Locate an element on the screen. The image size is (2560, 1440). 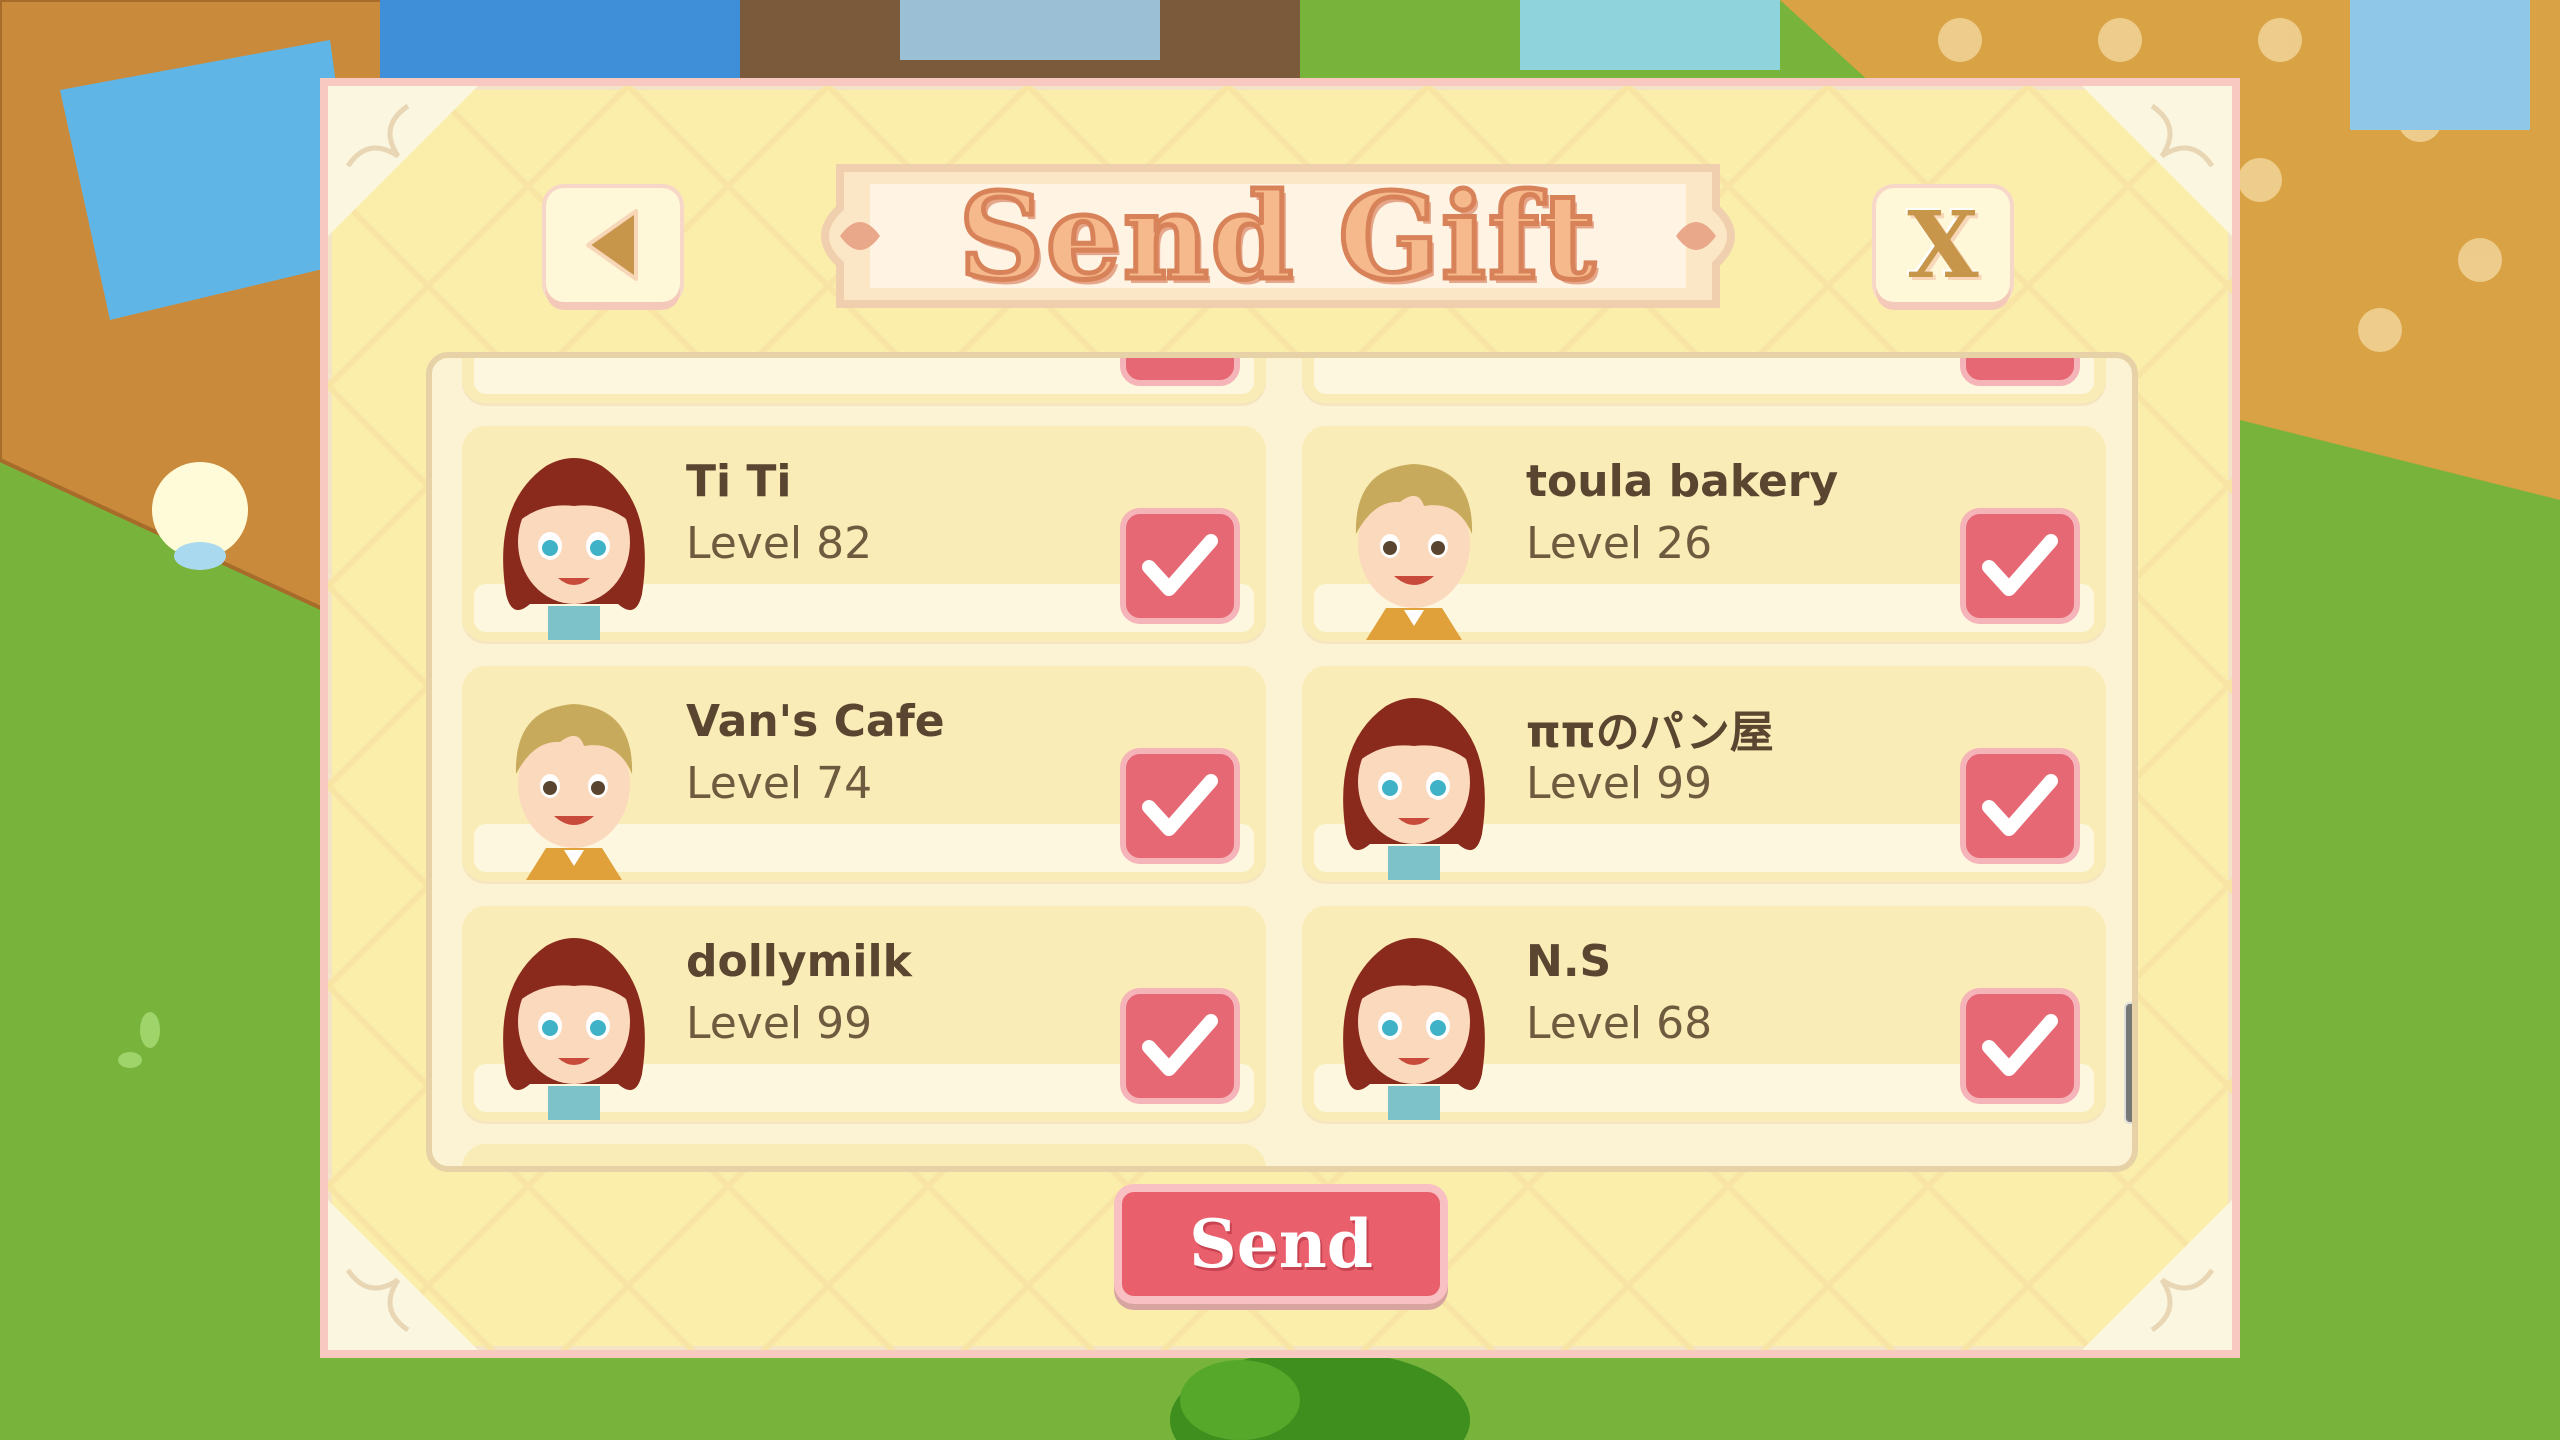
friend-level: Level 26 is located at coordinates (1619, 543).